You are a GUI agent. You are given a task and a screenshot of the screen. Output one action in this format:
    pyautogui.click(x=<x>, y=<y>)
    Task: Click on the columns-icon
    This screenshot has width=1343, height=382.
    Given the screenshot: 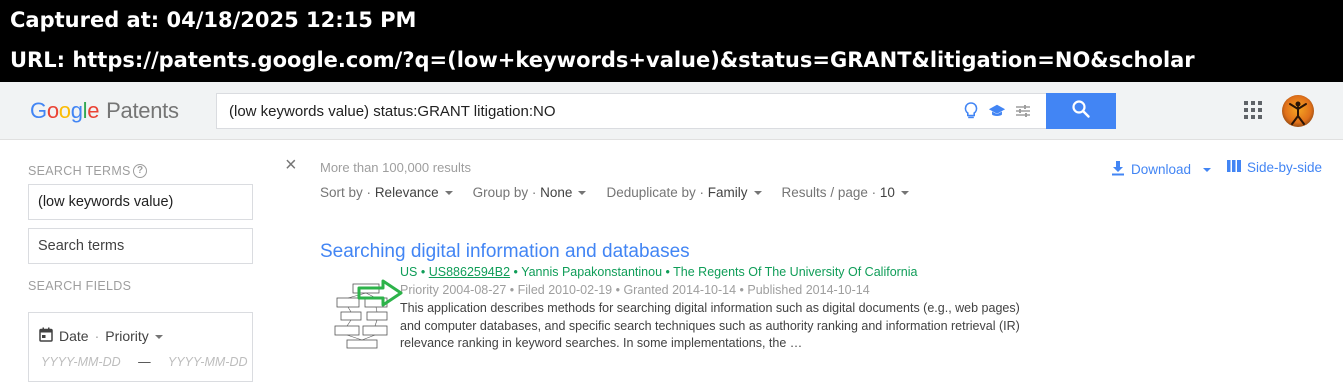 What is the action you would take?
    pyautogui.click(x=1234, y=167)
    